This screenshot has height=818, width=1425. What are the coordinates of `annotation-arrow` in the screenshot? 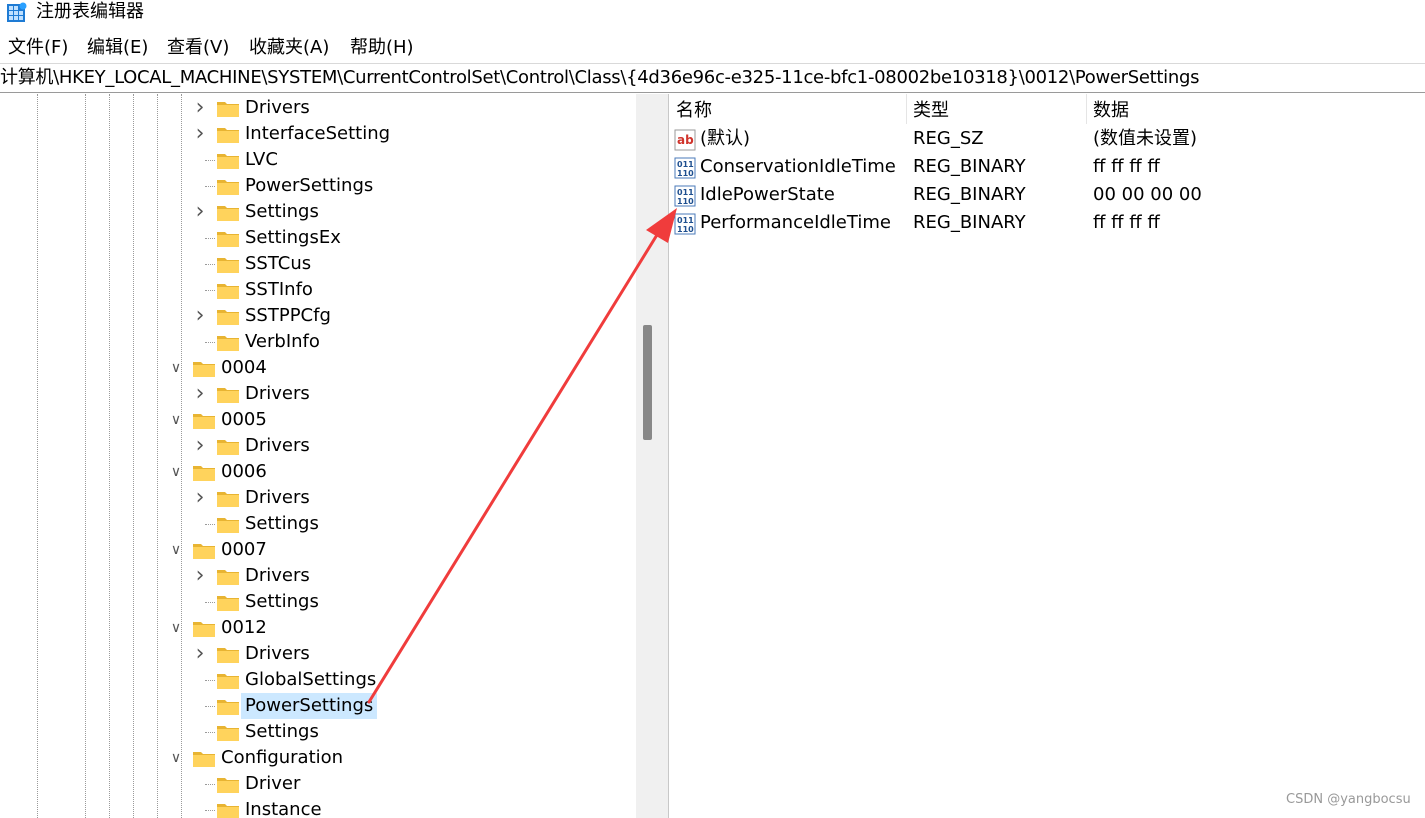 It's located at (522, 456).